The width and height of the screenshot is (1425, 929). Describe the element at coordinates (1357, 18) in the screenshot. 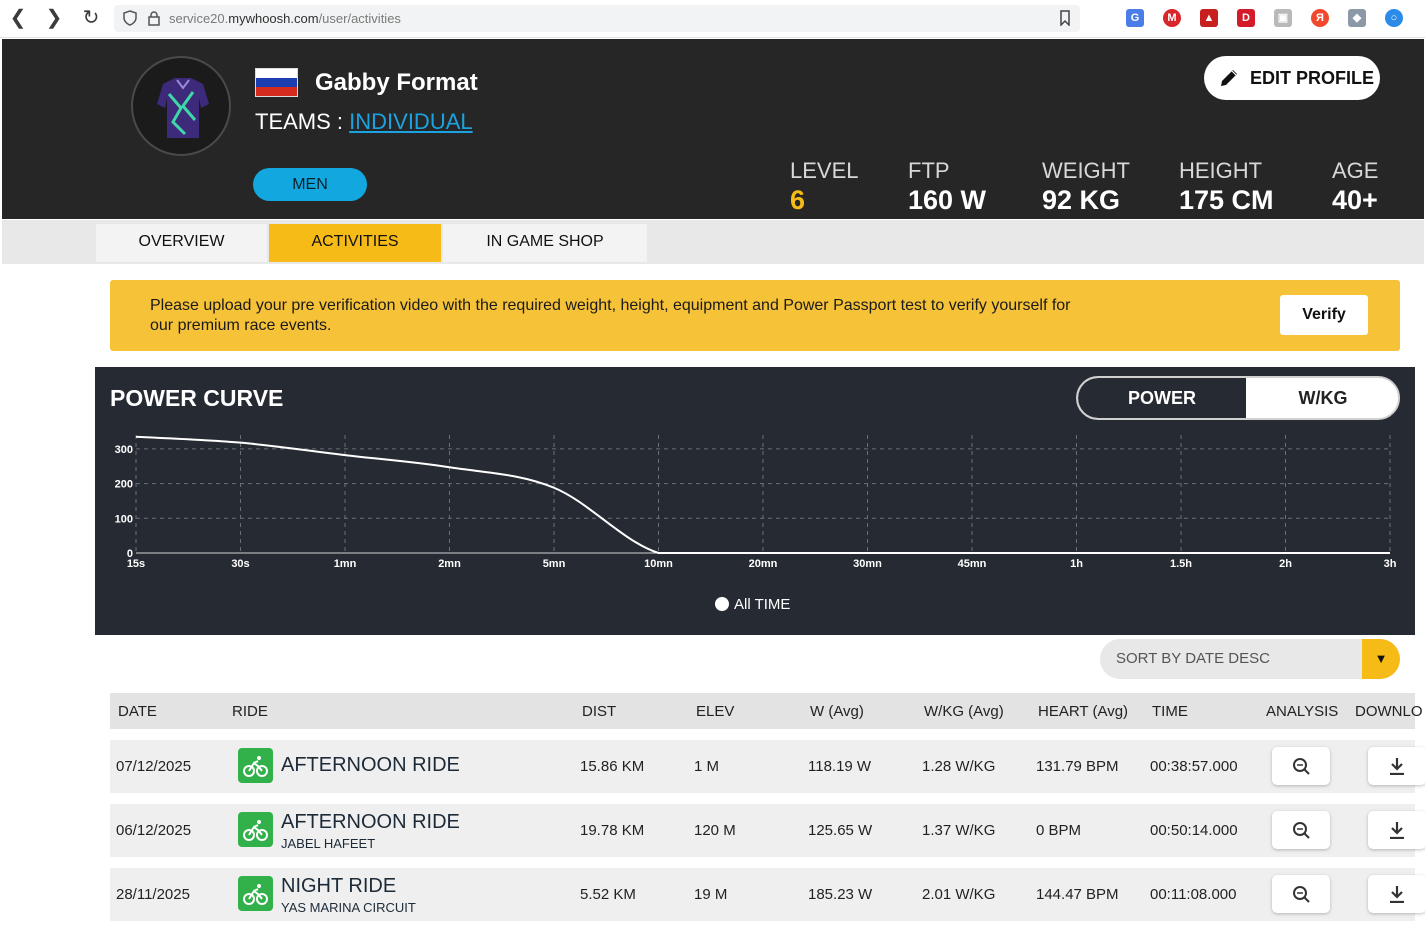

I see `shield-extension-icon: ◆` at that location.